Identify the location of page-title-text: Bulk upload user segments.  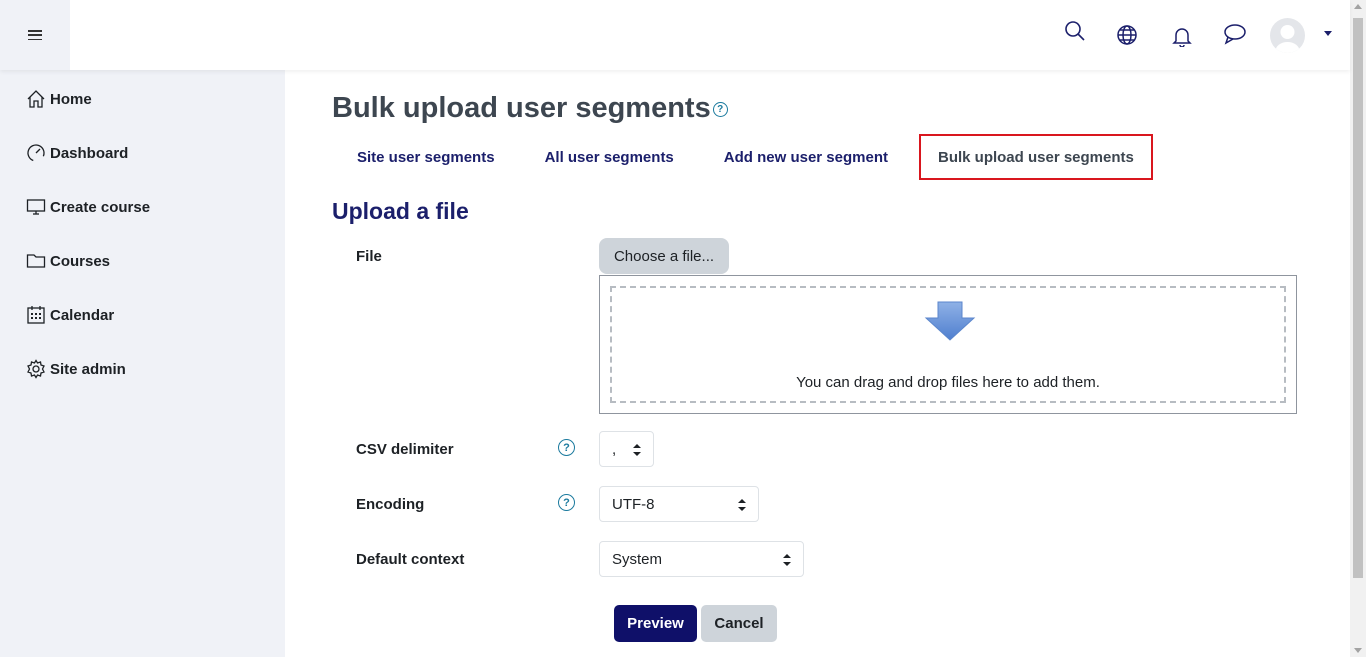
(521, 108).